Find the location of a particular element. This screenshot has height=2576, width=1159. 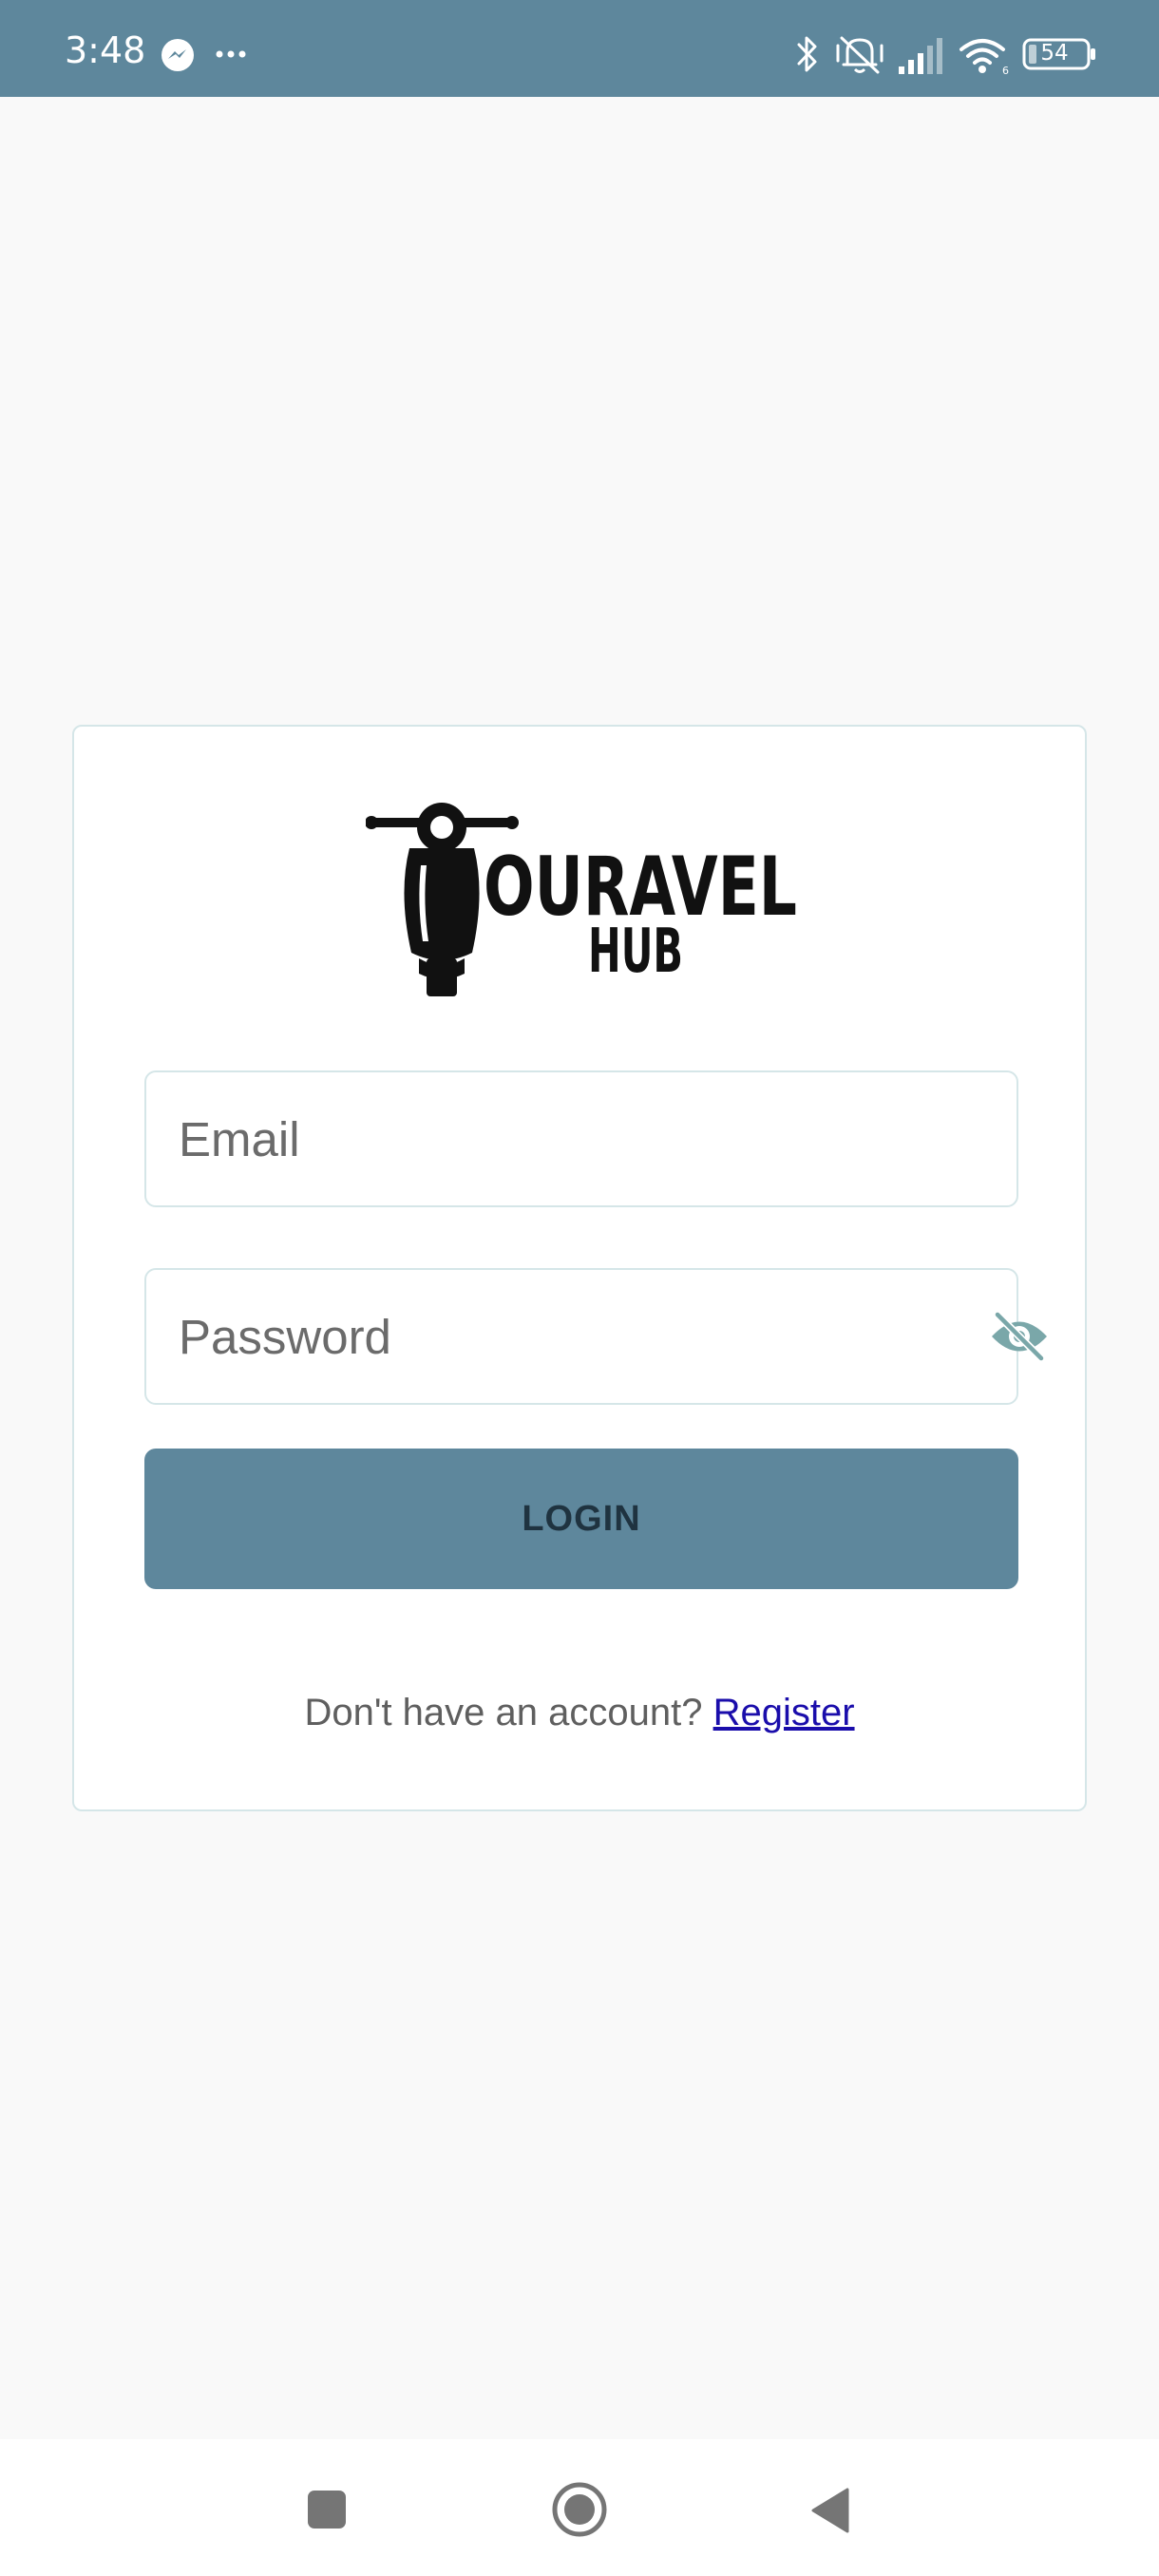

signal-icon is located at coordinates (920, 56).